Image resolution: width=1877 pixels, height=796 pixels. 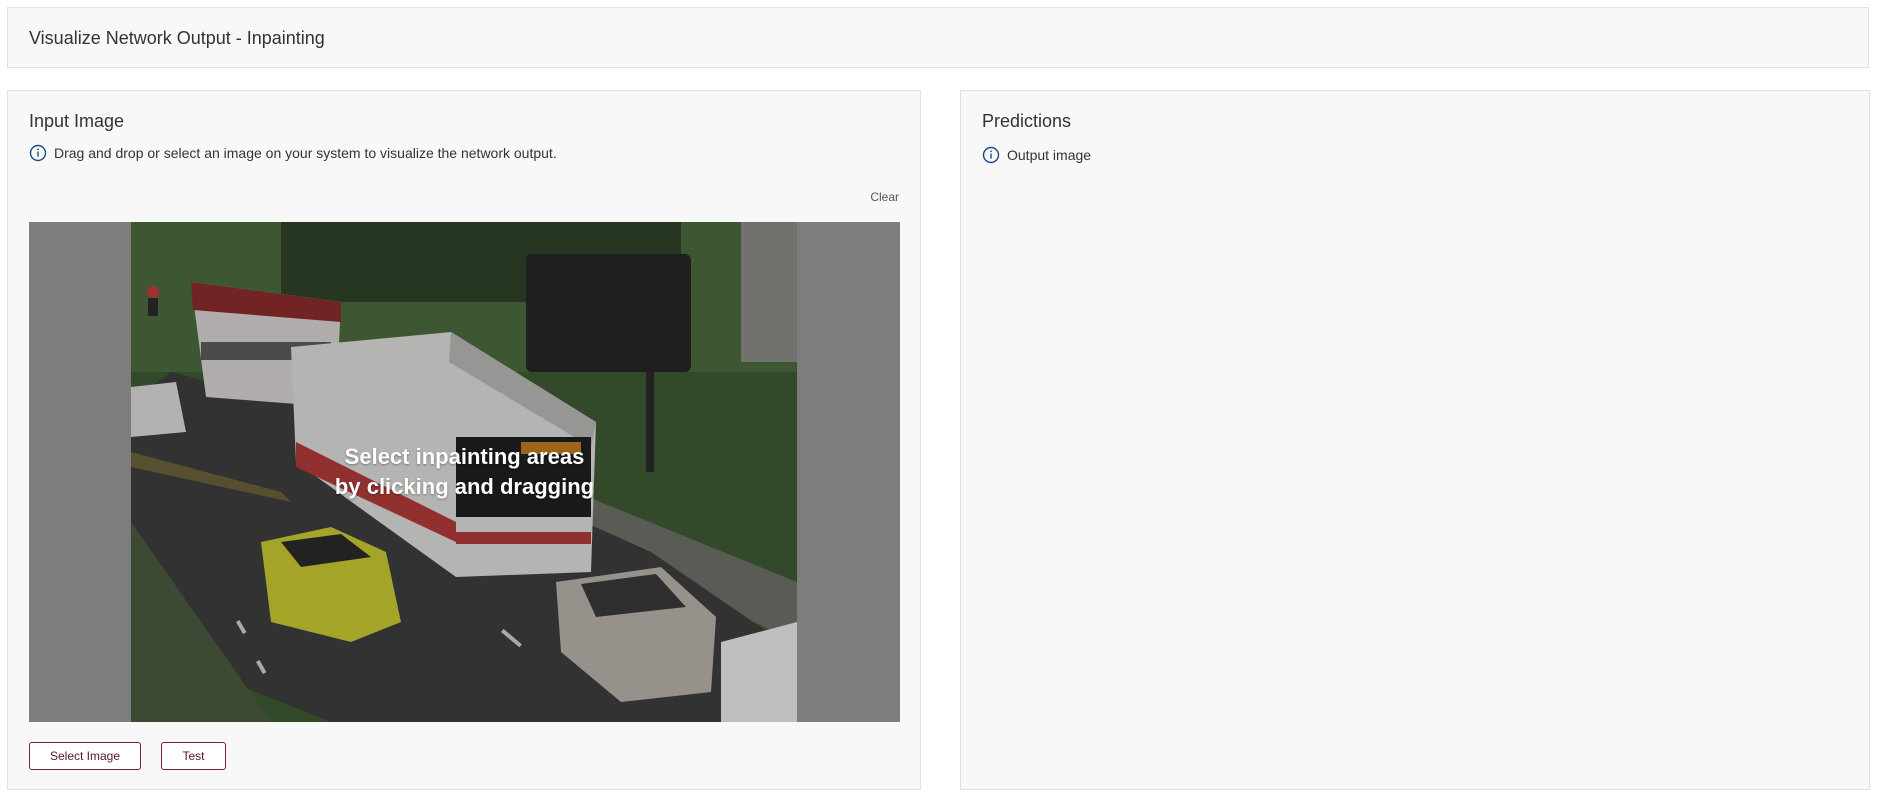 I want to click on test-button: Test, so click(x=193, y=756).